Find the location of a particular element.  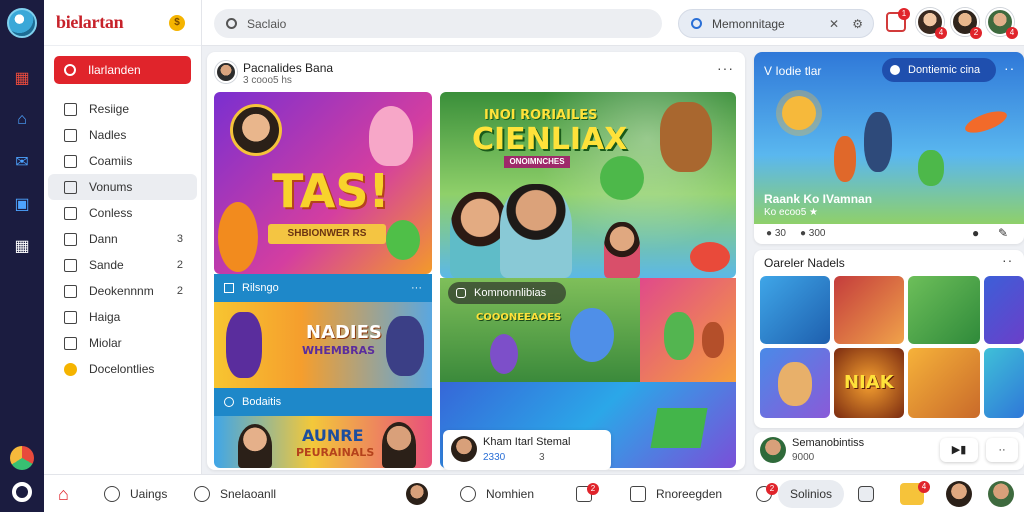

sidebar-item: Docelontlies is located at coordinates (122, 369).